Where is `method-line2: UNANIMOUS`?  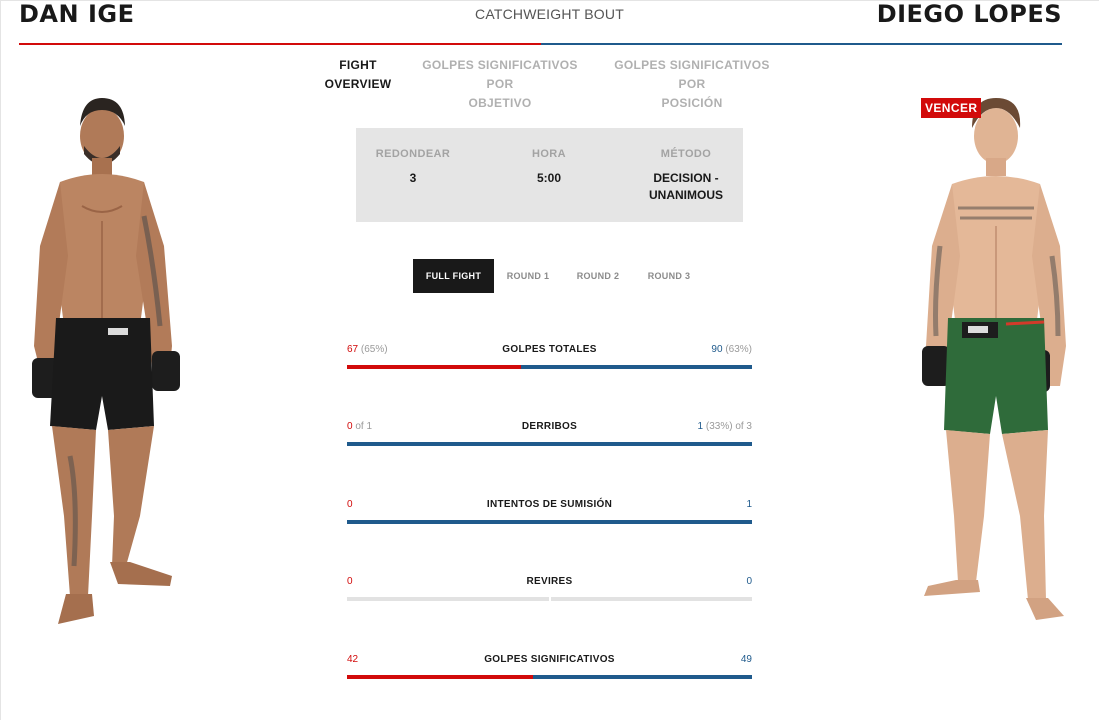 method-line2: UNANIMOUS is located at coordinates (686, 195).